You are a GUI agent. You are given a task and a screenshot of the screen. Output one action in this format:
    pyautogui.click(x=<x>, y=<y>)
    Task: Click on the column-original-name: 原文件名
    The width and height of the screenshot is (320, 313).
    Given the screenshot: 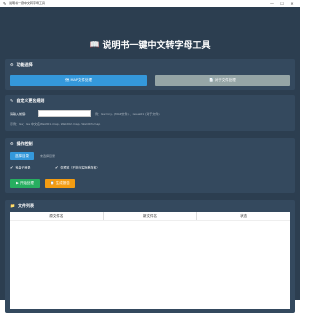 What is the action you would take?
    pyautogui.click(x=57, y=216)
    